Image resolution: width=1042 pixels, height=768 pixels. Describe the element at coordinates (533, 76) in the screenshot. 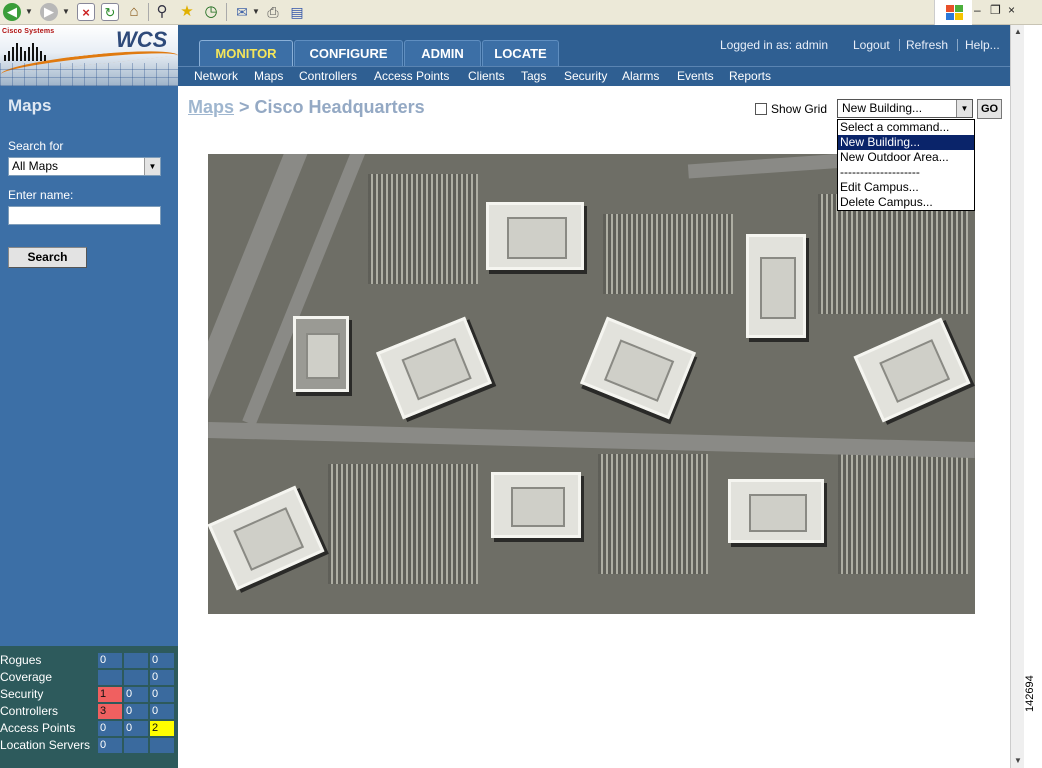

I see `subnav-tags: Tags` at that location.